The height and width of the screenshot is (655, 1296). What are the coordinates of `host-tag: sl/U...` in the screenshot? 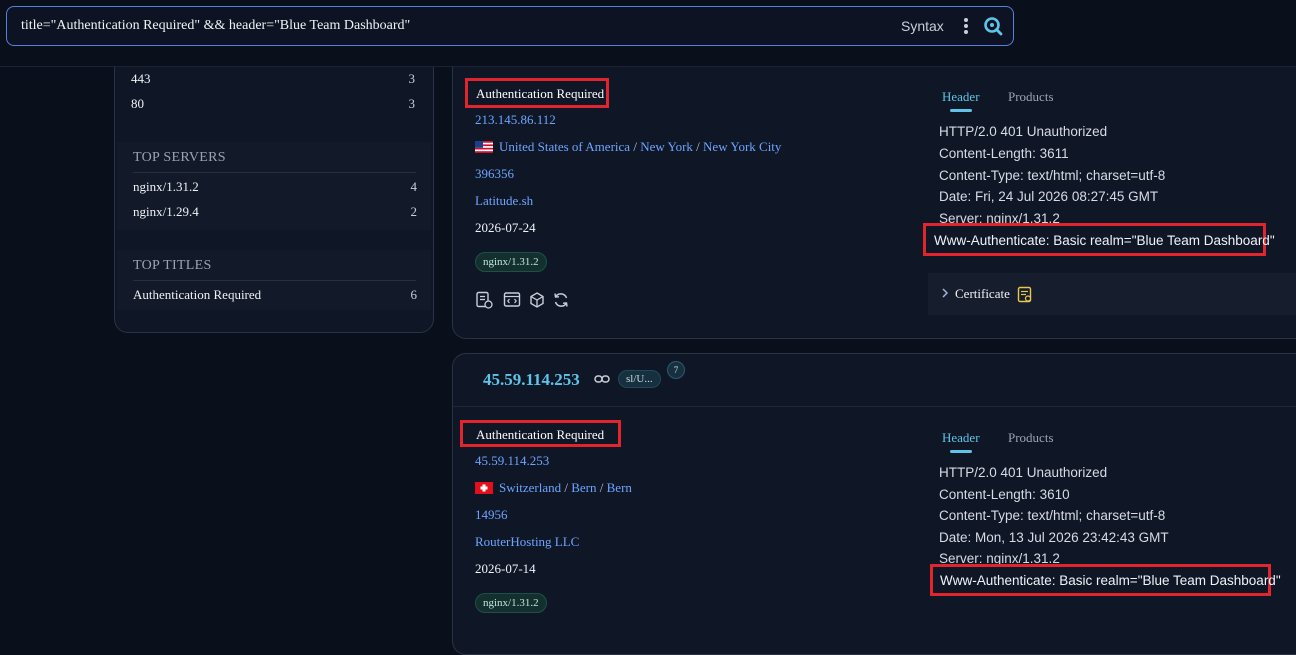 It's located at (639, 379).